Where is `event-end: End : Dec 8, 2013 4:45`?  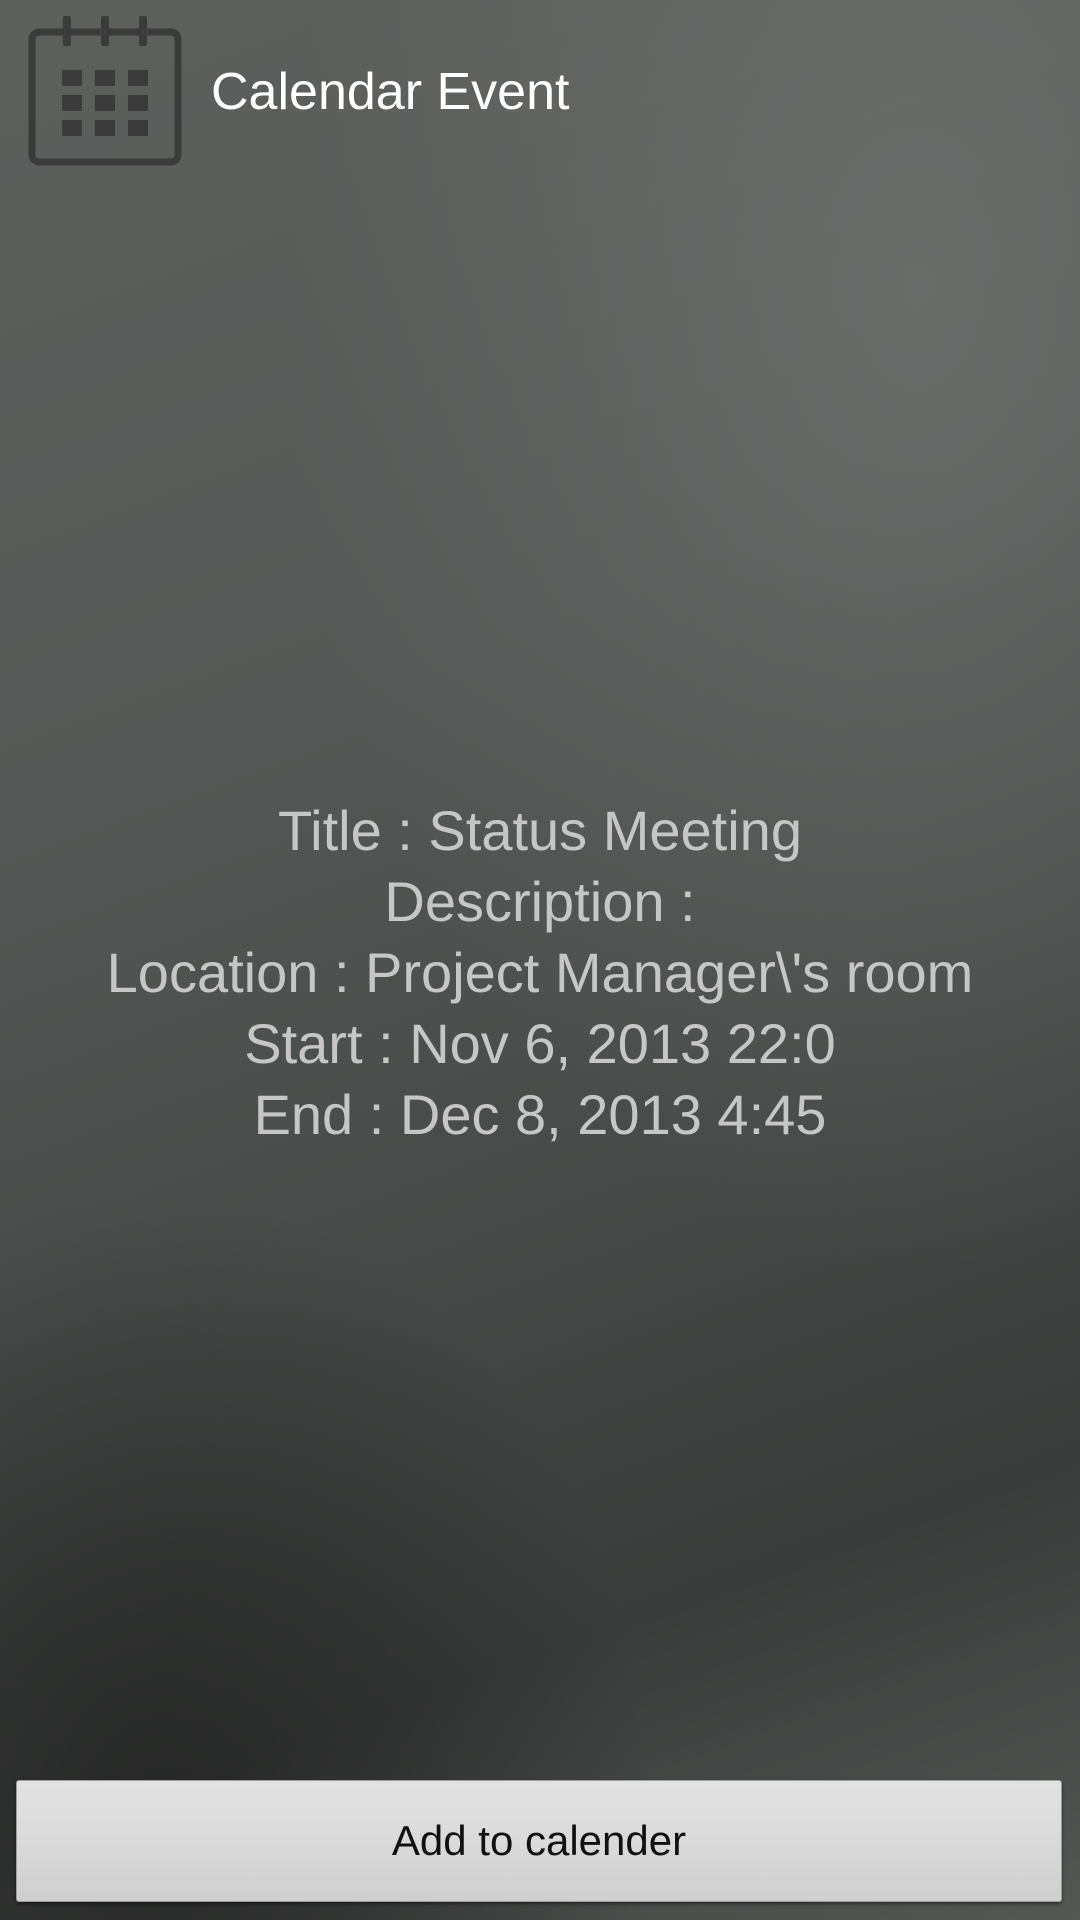 event-end: End : Dec 8, 2013 4:45 is located at coordinates (540, 1114).